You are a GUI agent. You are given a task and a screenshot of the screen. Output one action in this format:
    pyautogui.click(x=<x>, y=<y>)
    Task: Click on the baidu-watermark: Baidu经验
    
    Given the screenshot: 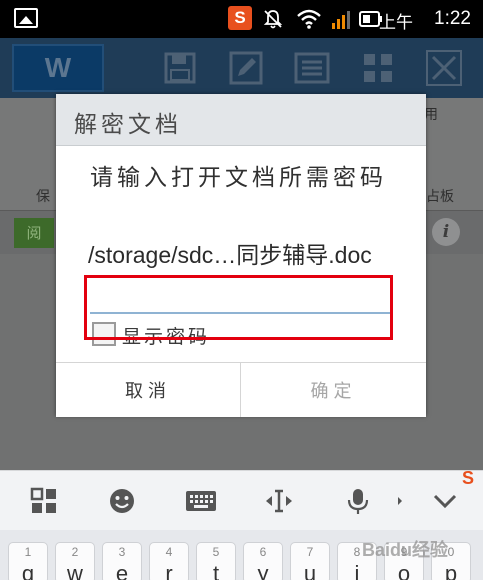 What is the action you would take?
    pyautogui.click(x=405, y=550)
    